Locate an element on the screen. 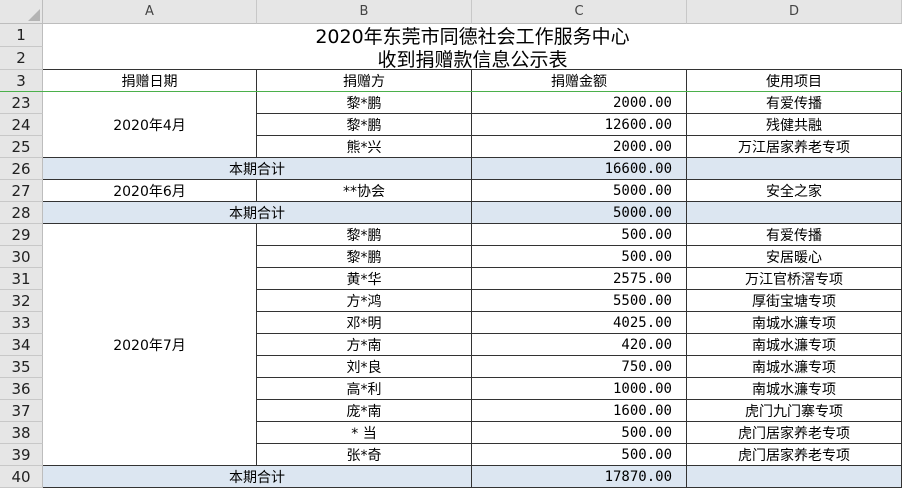 This screenshot has width=902, height=489. row-header: 26 is located at coordinates (21, 169).